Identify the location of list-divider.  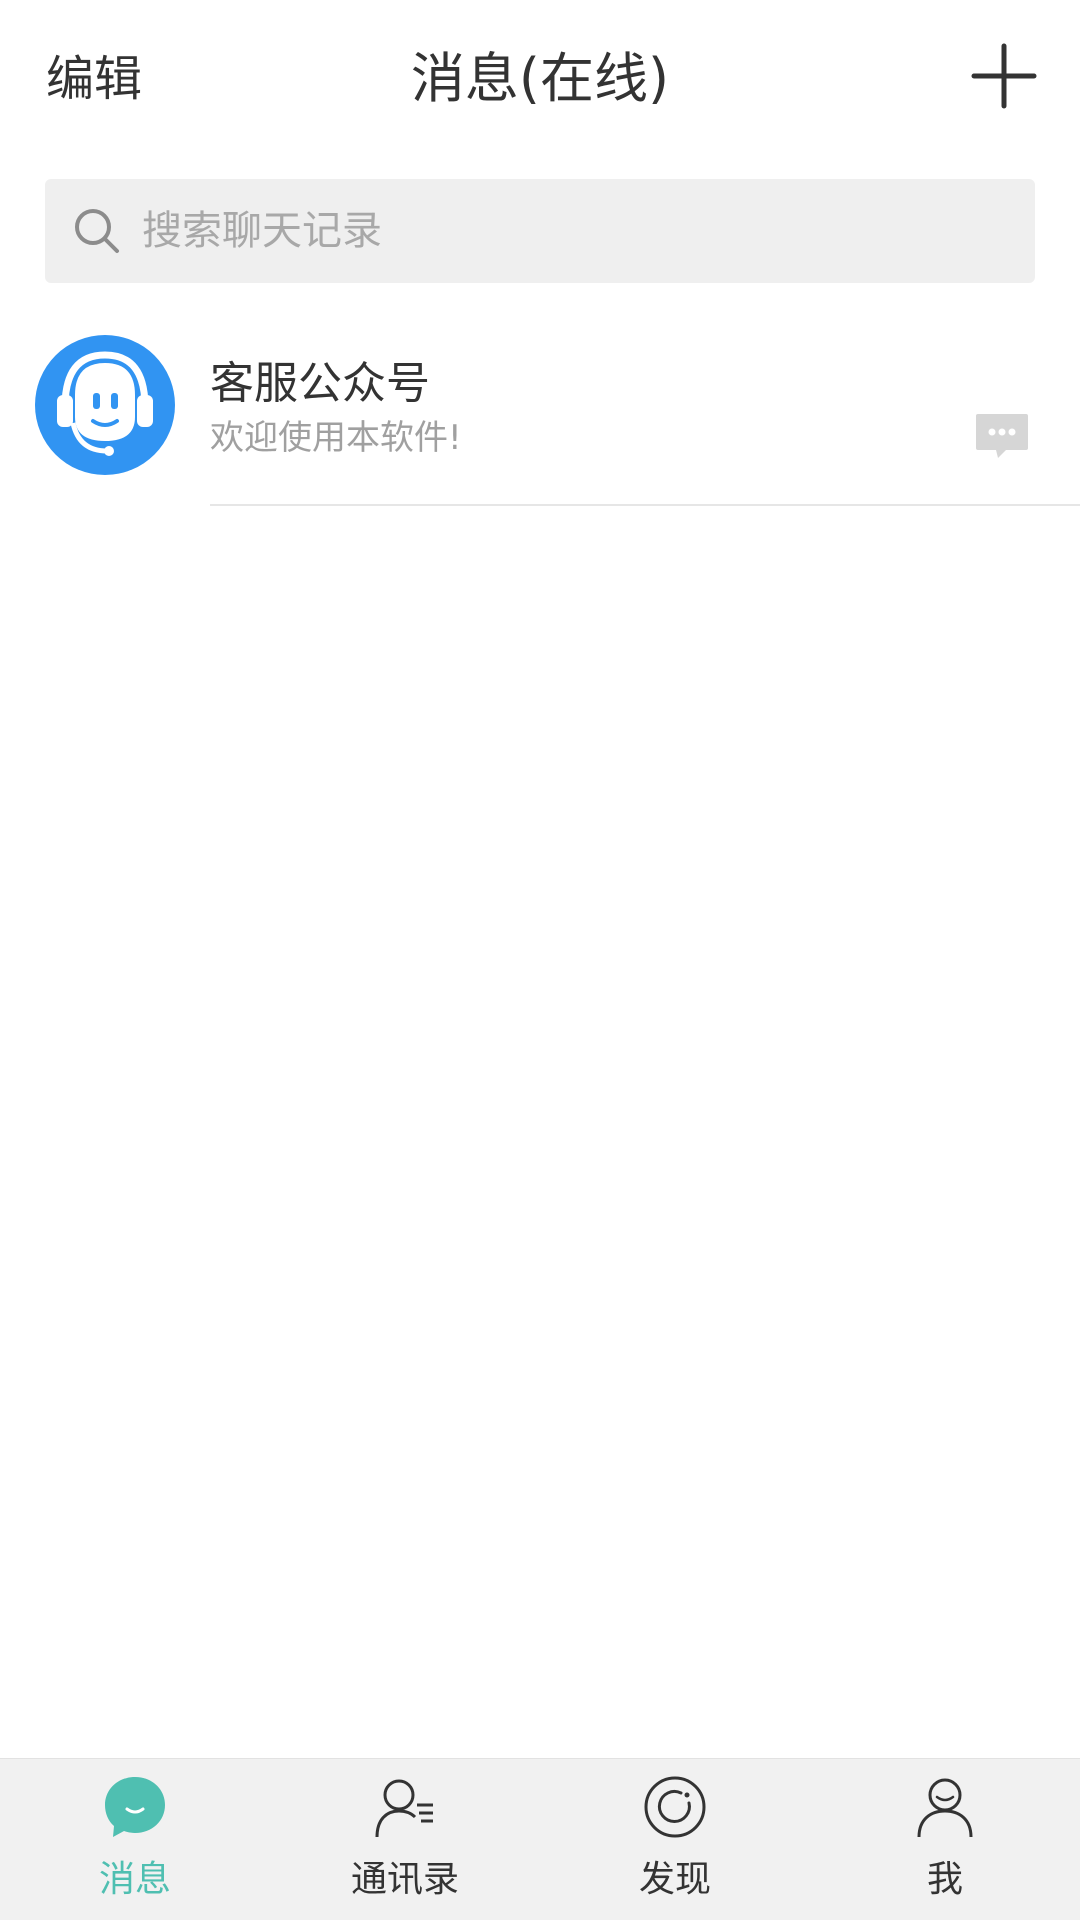
(645, 505).